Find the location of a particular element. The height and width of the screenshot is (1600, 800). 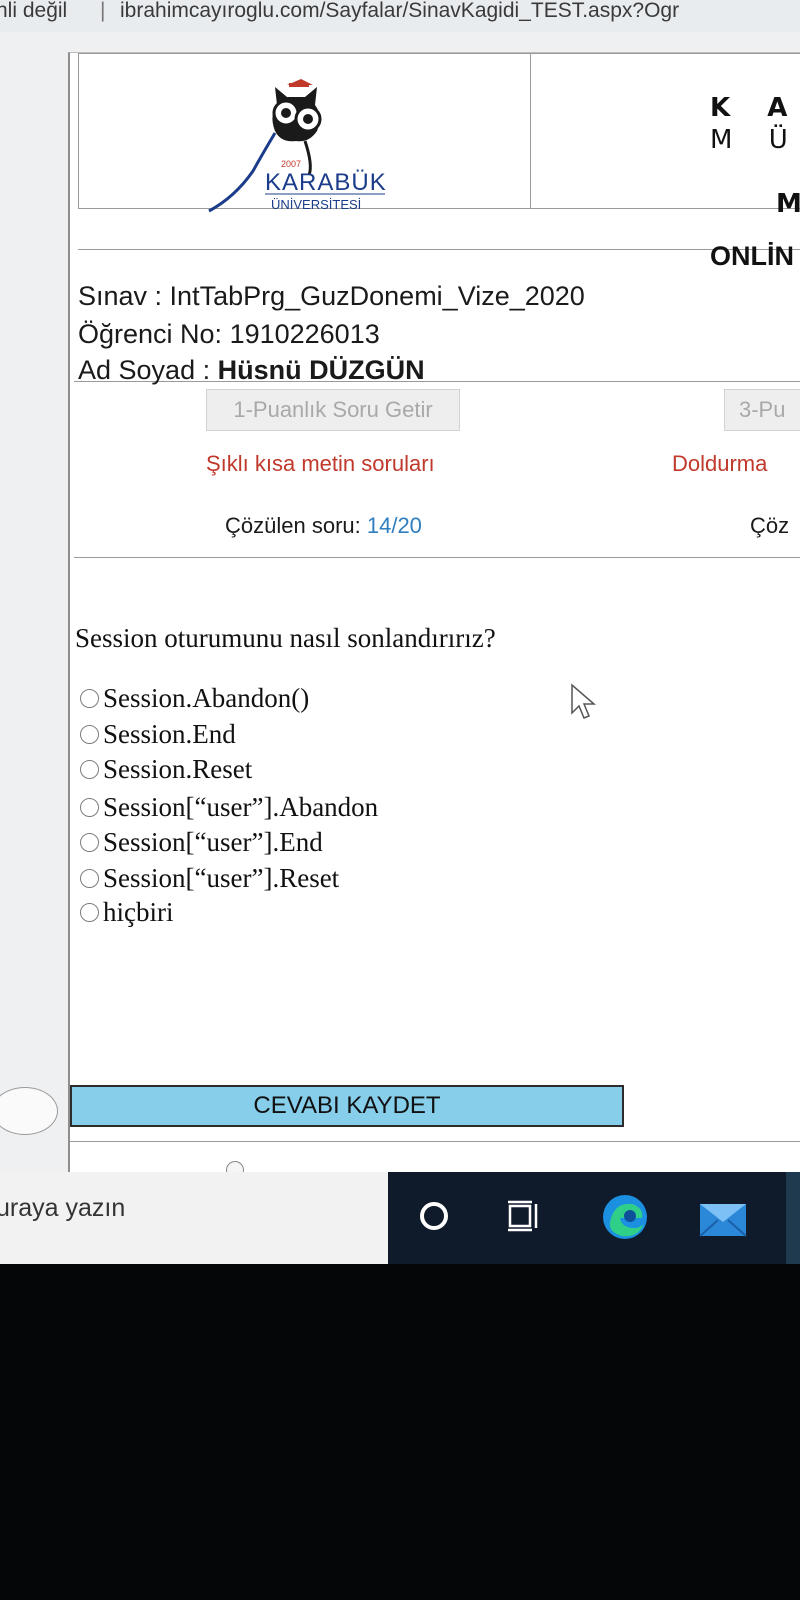

online-exam-banner: ONLİN is located at coordinates (752, 256).